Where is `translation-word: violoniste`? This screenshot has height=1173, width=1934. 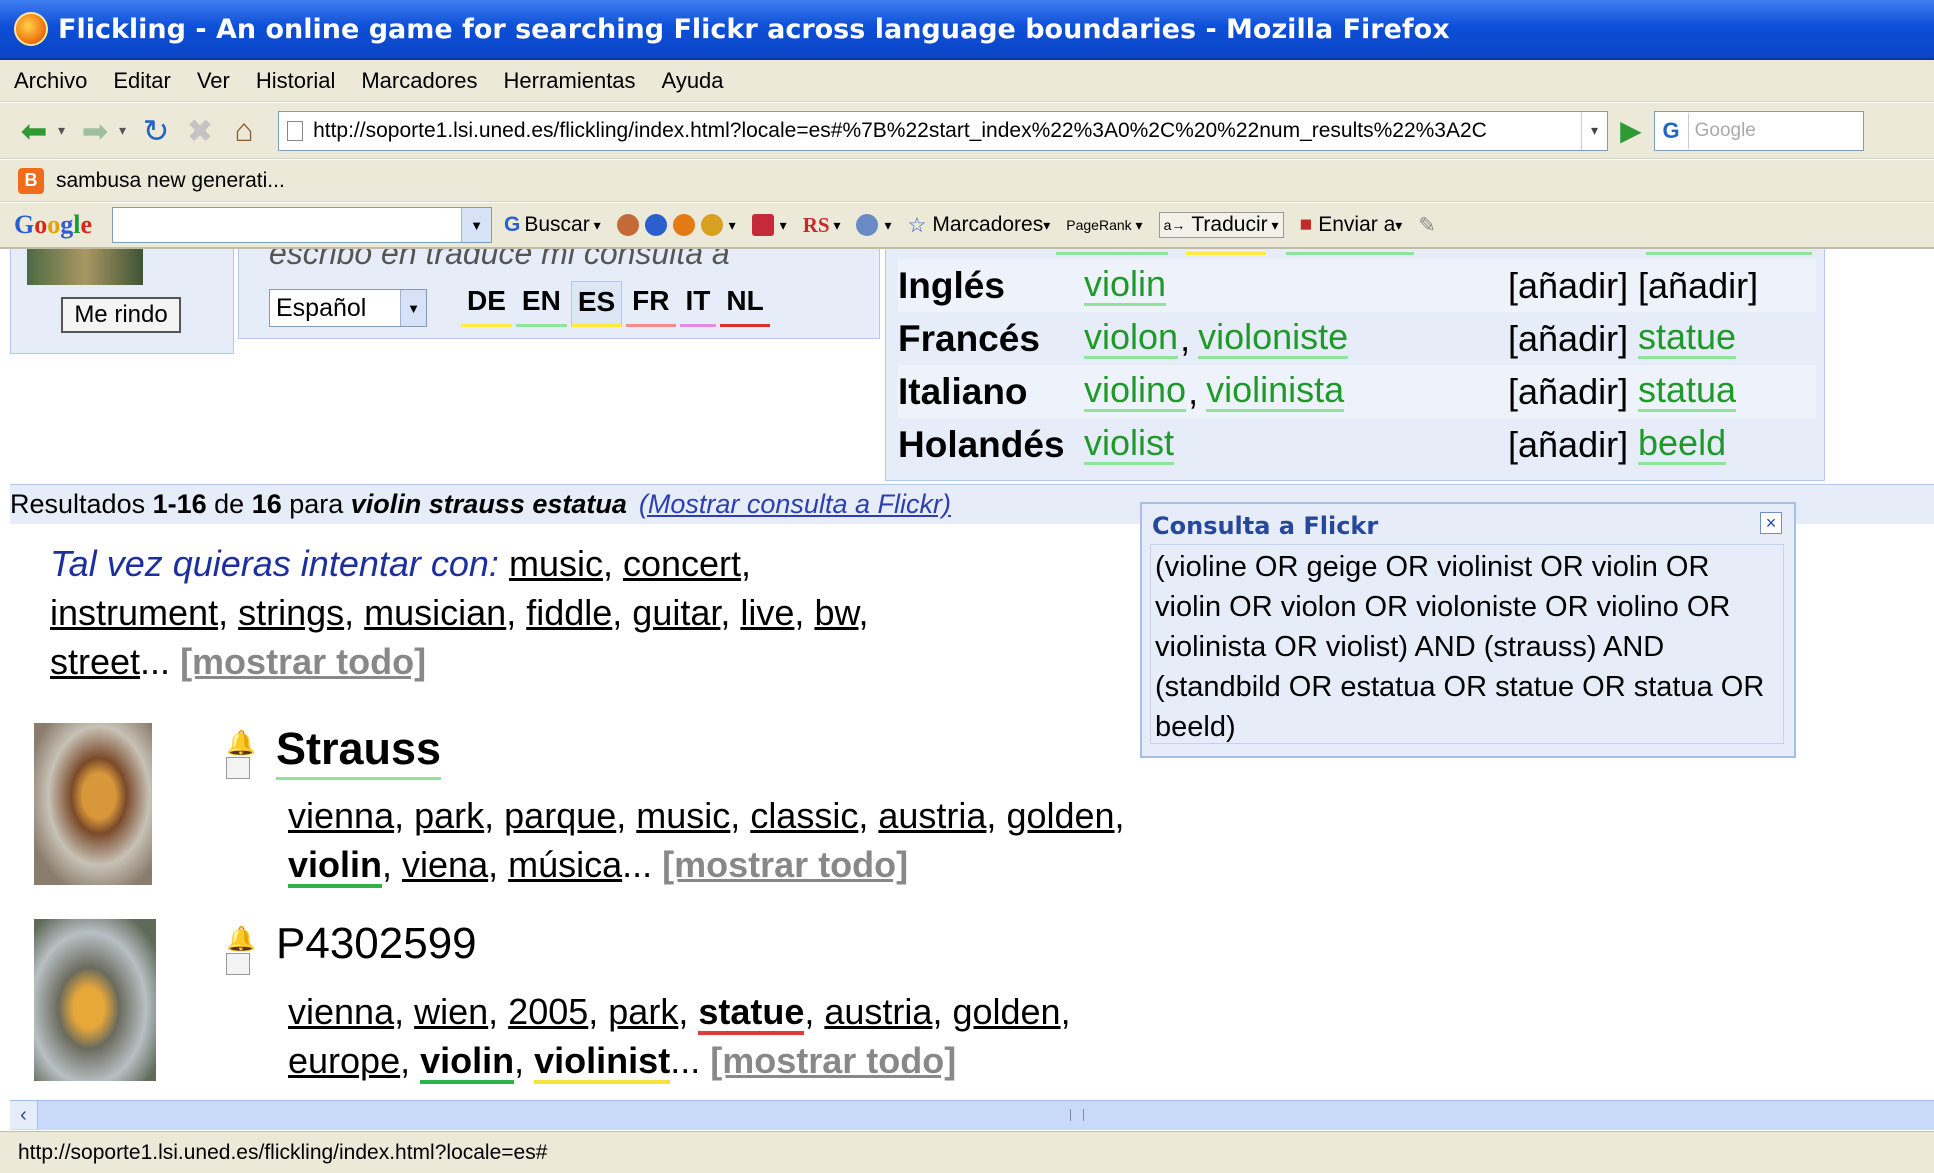
translation-word: violoniste is located at coordinates (1273, 338).